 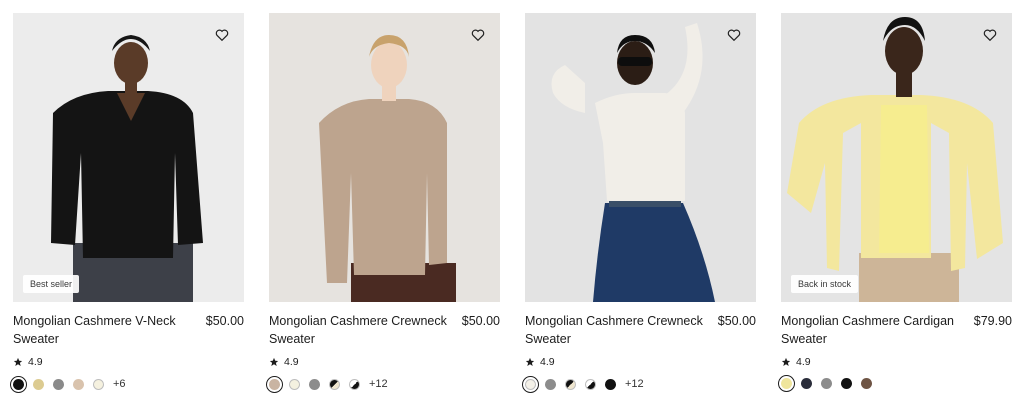 What do you see at coordinates (103, 330) in the screenshot?
I see `product-name: Mongolian Cashmere V-Neck Sweater` at bounding box center [103, 330].